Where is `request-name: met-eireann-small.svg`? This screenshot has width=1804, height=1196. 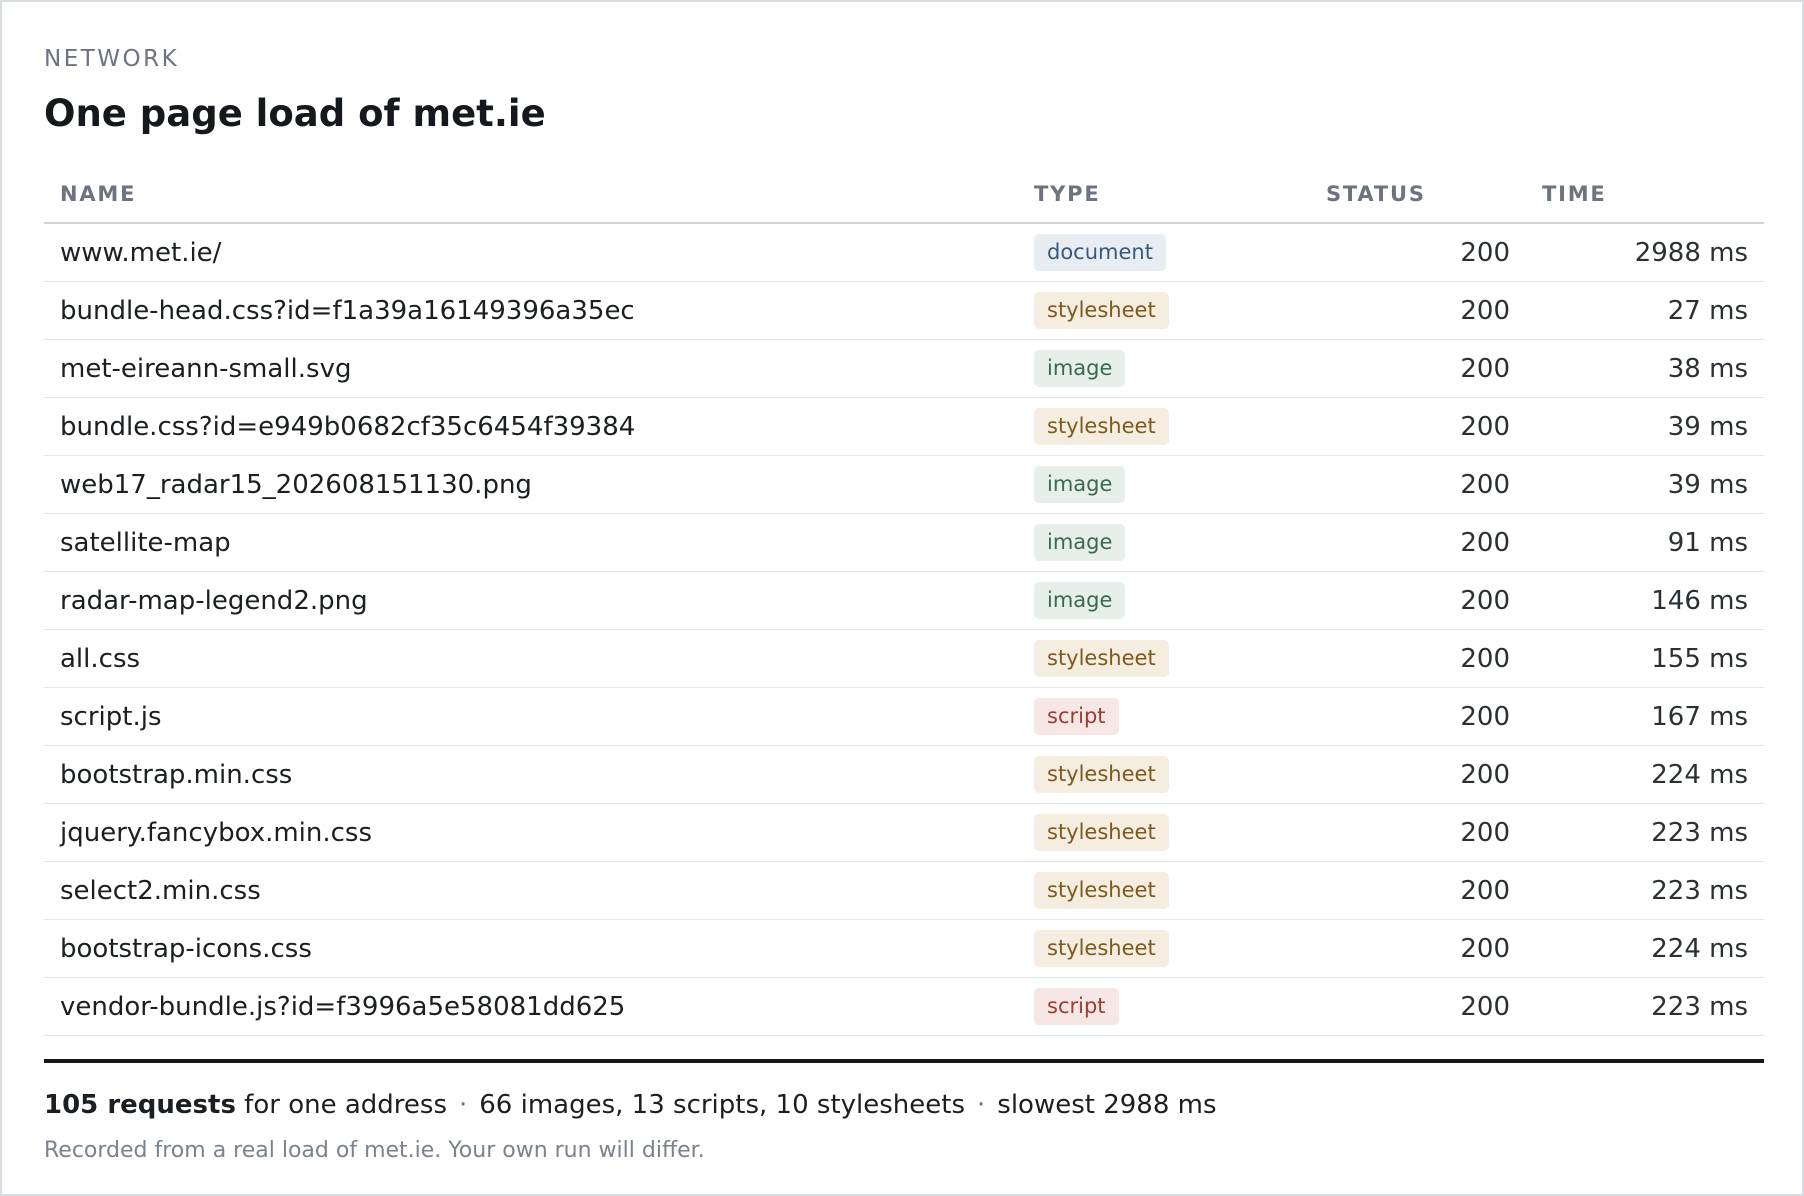 request-name: met-eireann-small.svg is located at coordinates (531, 368).